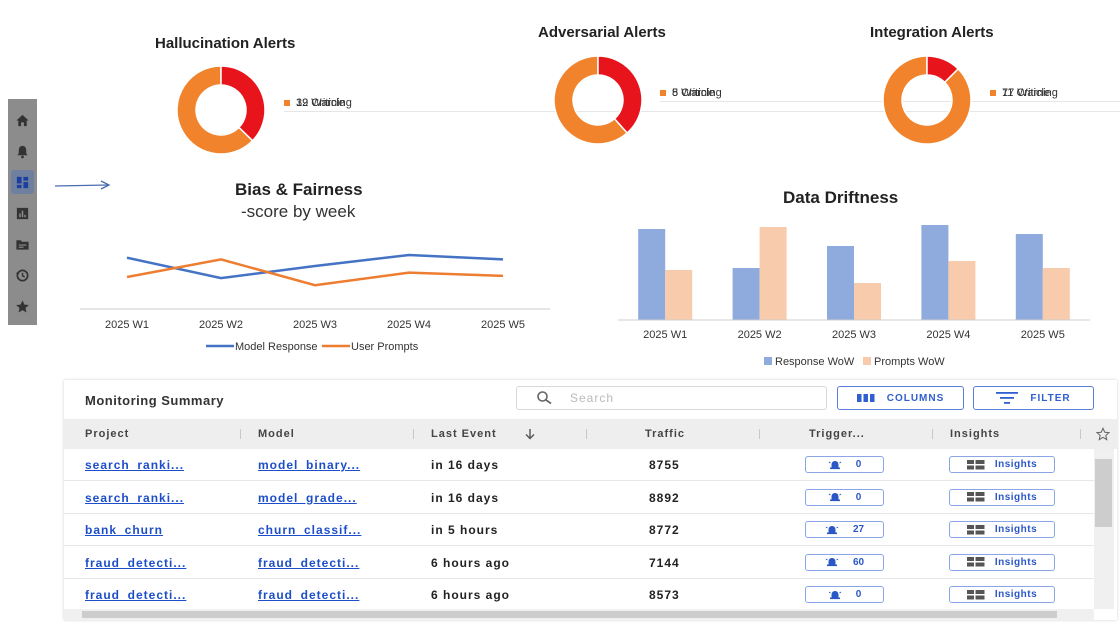 Image resolution: width=1120 pixels, height=628 pixels. I want to click on header-insights: Insights, so click(975, 434).